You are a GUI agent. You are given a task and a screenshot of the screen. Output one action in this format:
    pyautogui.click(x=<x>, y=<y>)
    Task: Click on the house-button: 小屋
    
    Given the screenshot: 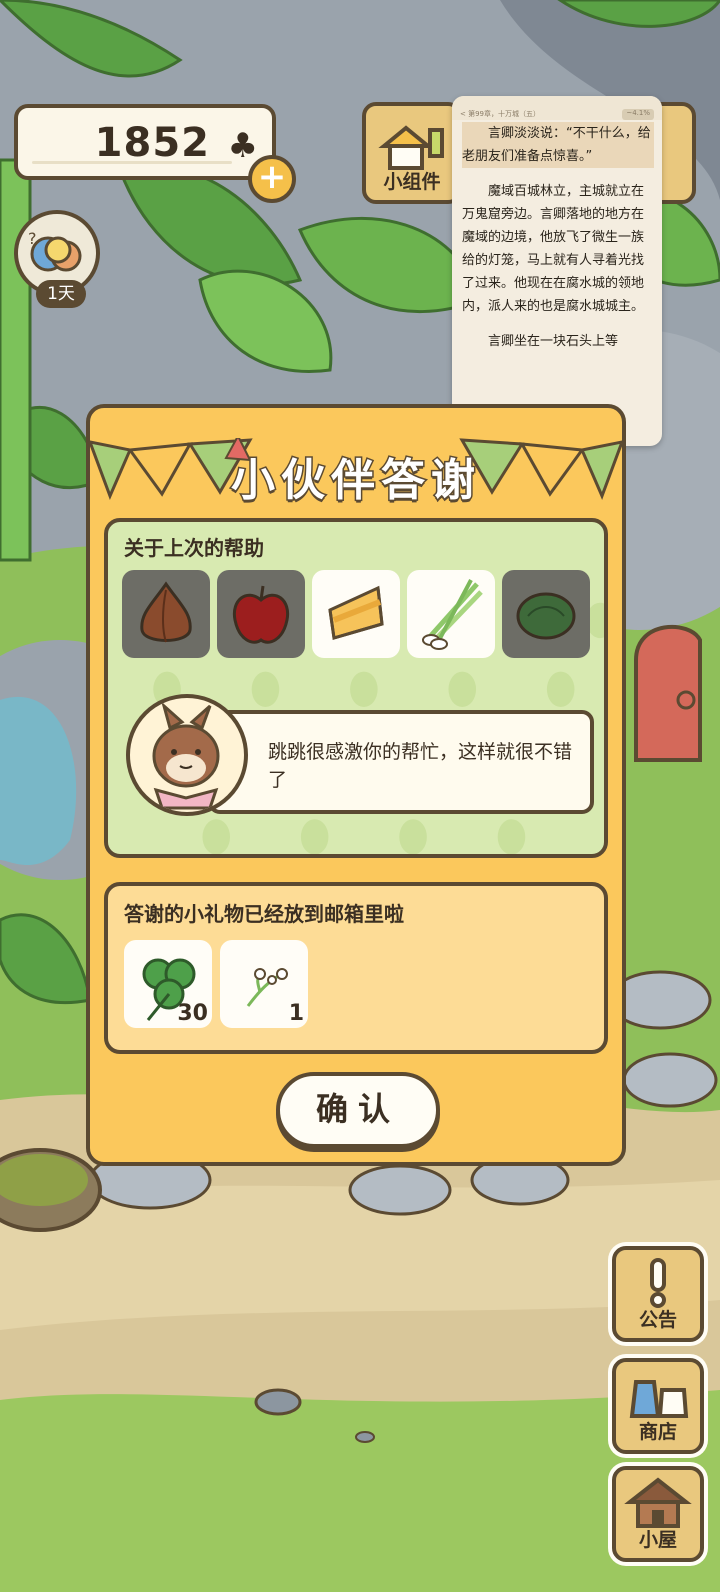 What is the action you would take?
    pyautogui.click(x=658, y=1514)
    